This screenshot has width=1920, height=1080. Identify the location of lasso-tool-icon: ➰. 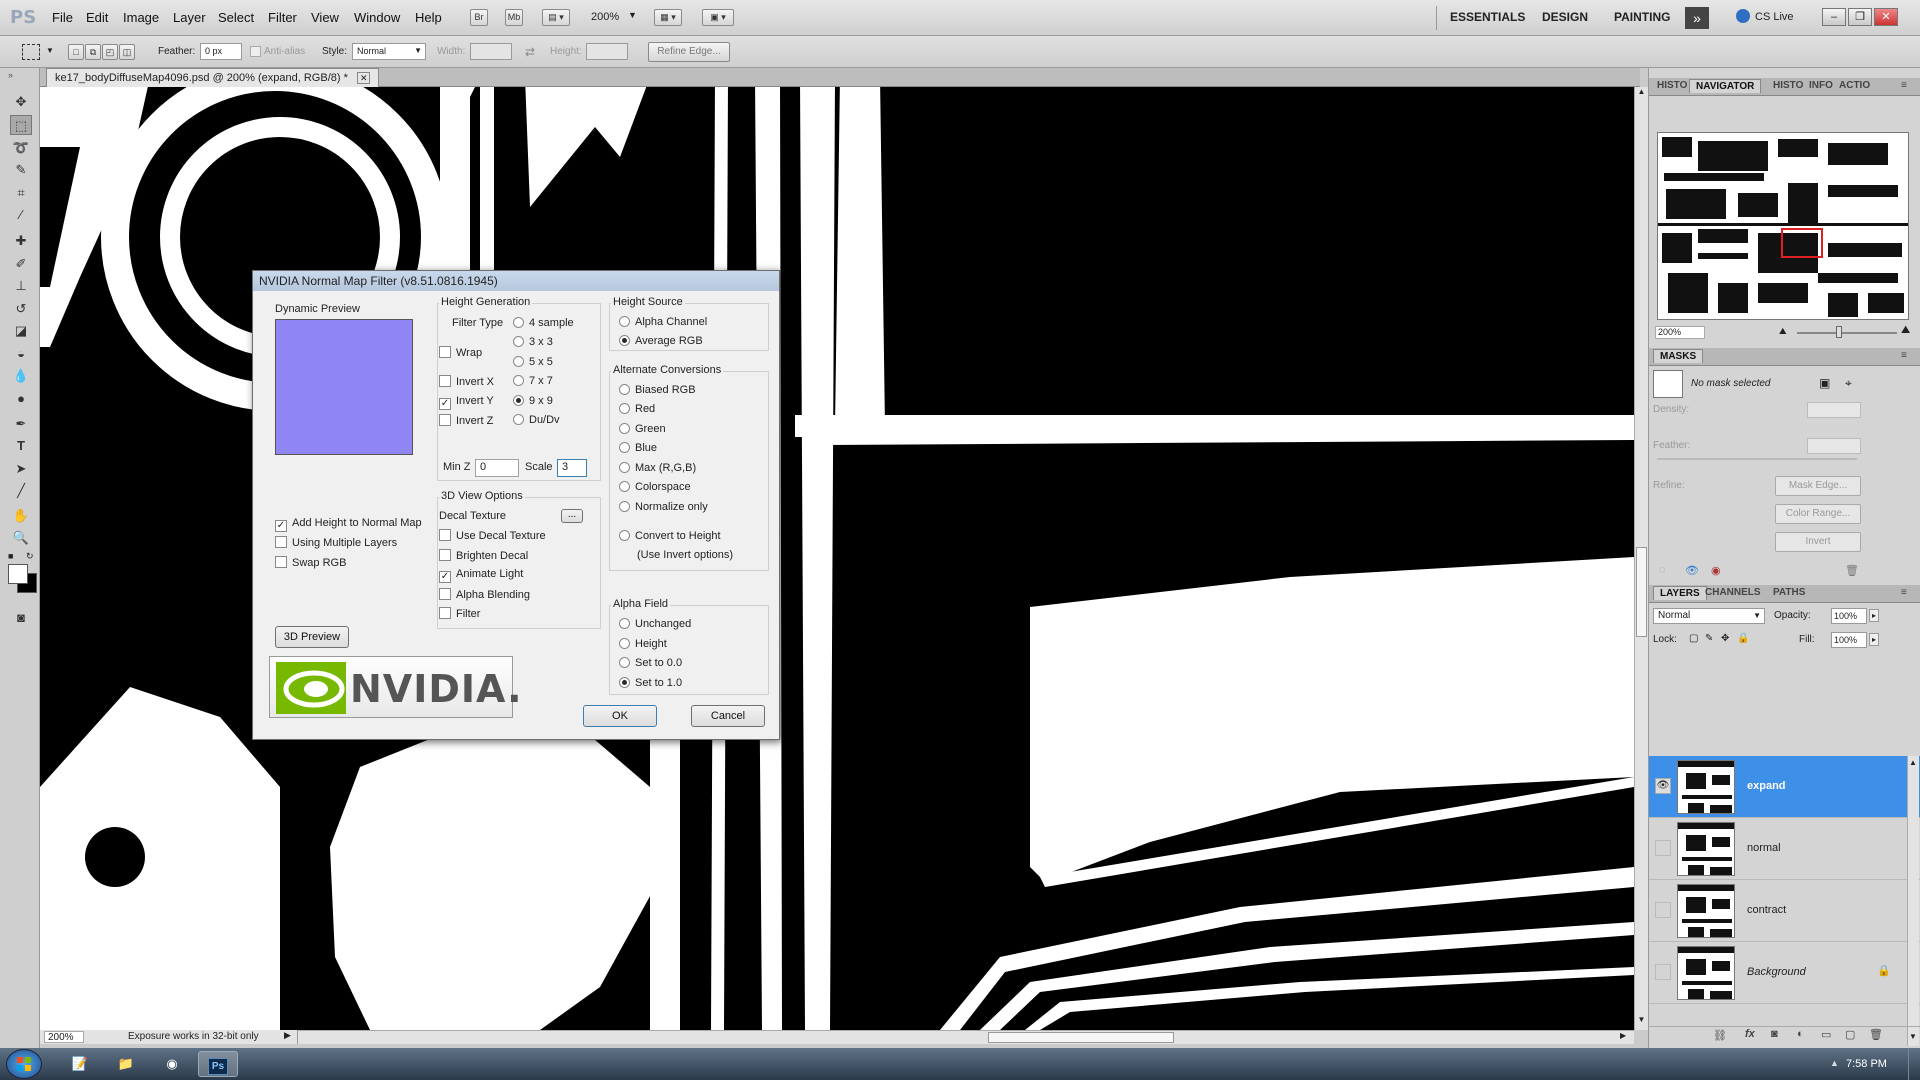
(21, 148).